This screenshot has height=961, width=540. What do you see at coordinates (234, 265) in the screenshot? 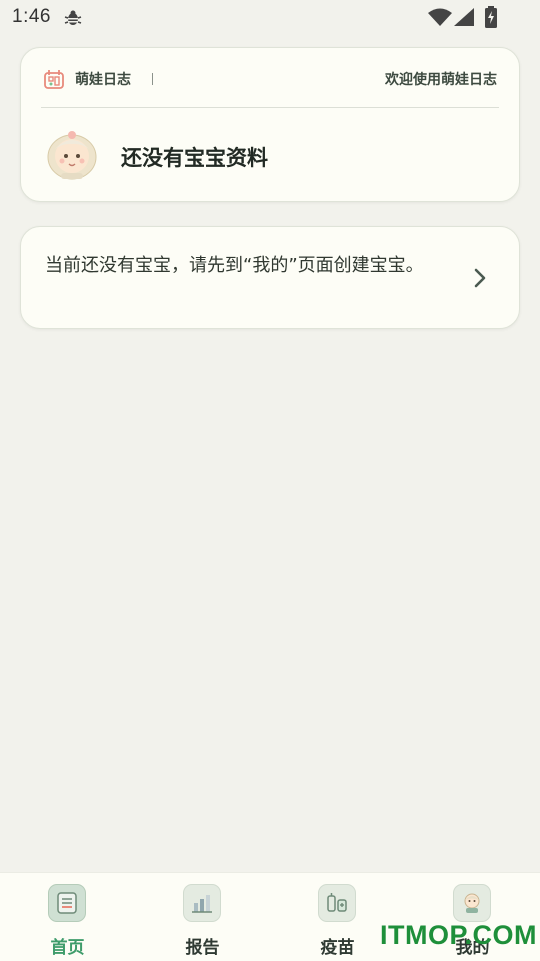
I see `notice-text: 当前还没有宝宝，请先到“我的”页面创建宝宝。` at bounding box center [234, 265].